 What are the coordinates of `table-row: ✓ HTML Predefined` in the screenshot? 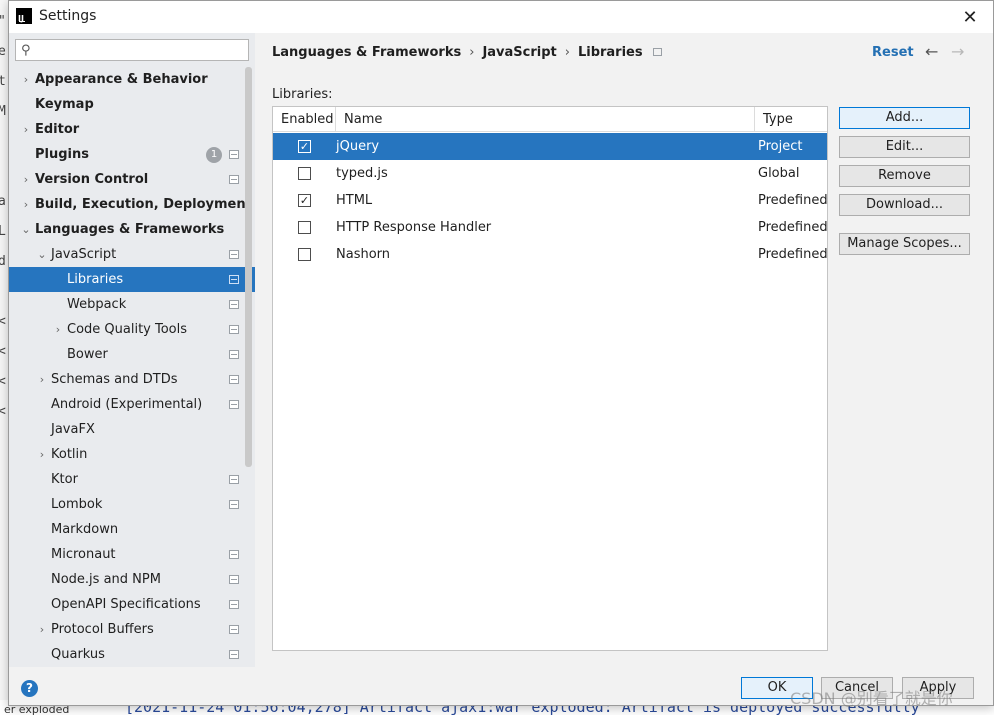 It's located at (550, 200).